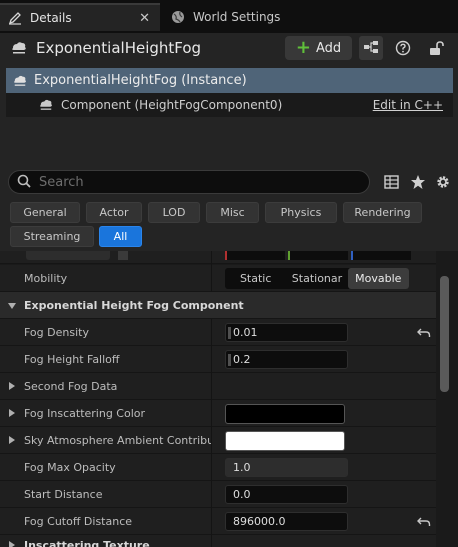 The image size is (458, 547). I want to click on second-fog-data-row: Second Fog Data, so click(218, 386).